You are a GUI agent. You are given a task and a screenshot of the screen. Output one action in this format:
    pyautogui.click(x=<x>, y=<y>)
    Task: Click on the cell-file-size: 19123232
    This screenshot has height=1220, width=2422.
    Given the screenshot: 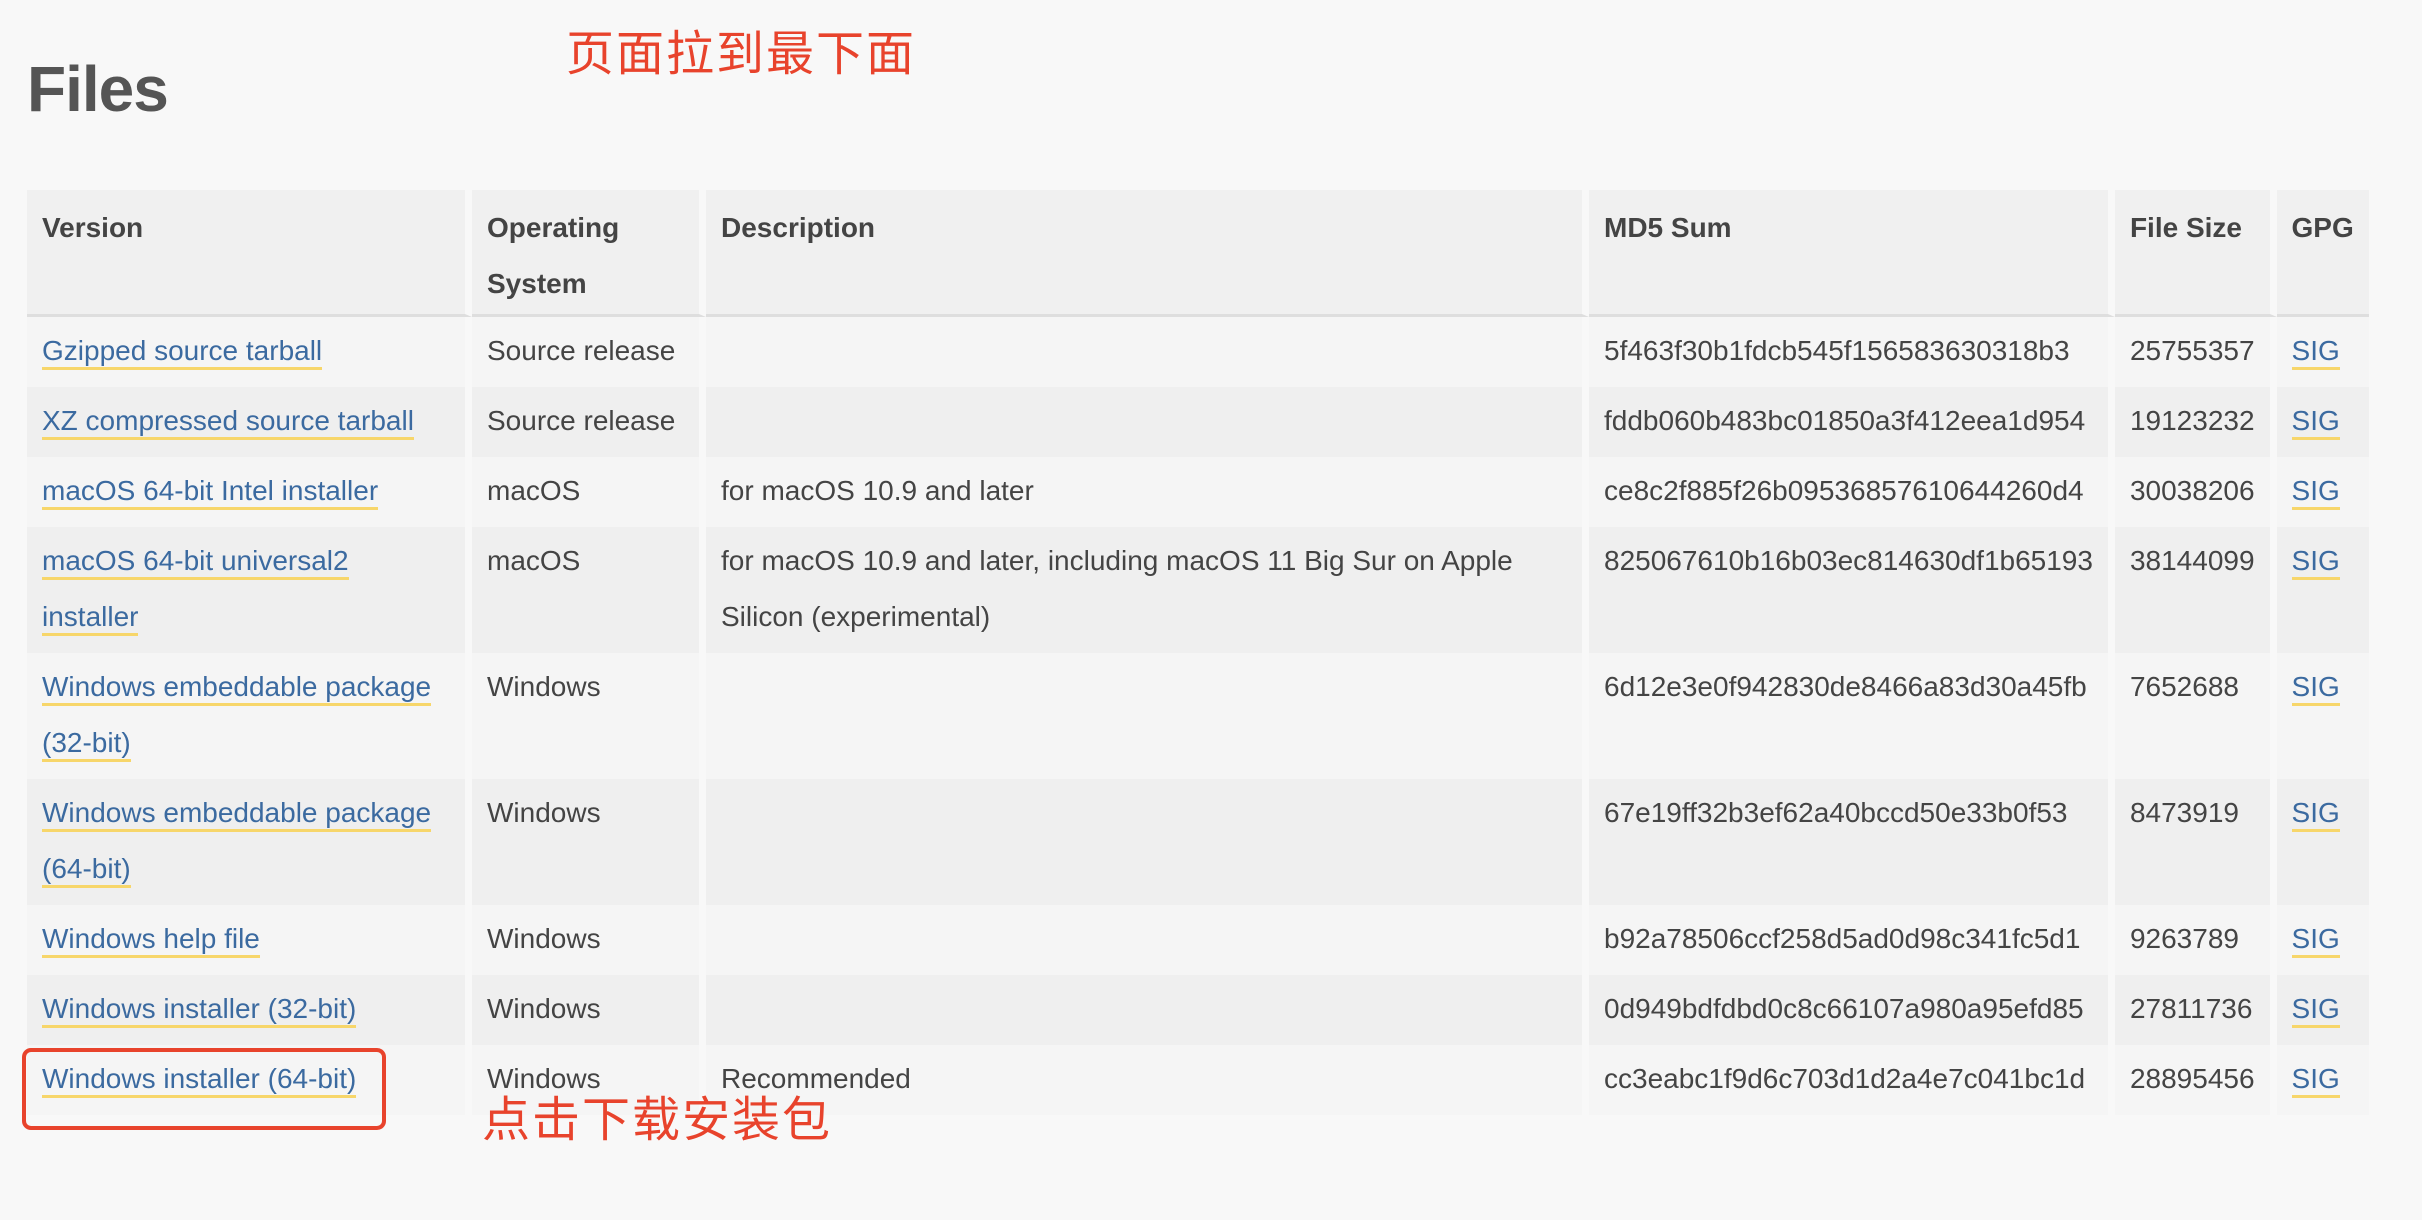 What is the action you would take?
    pyautogui.click(x=2195, y=422)
    